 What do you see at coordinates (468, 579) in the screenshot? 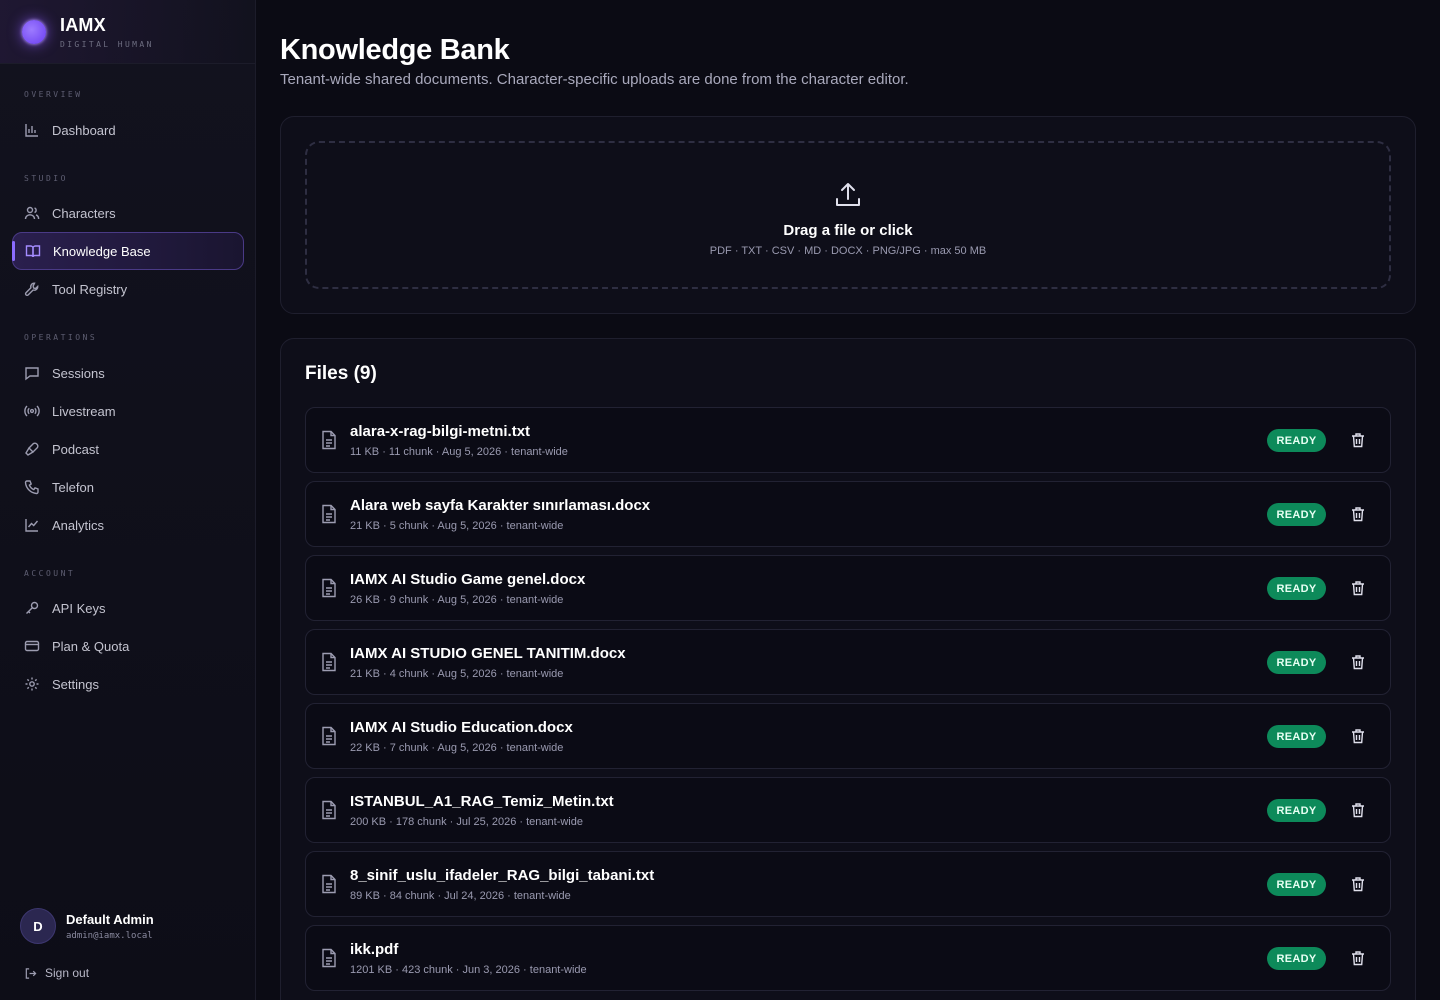
I see `file-name: IAMX AI Studio Game genel.docx` at bounding box center [468, 579].